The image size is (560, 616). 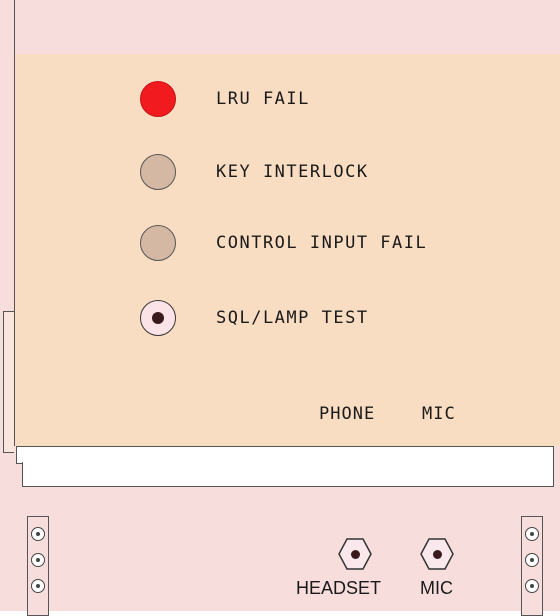 I want to click on sql-lamp-test-button, so click(x=158, y=318).